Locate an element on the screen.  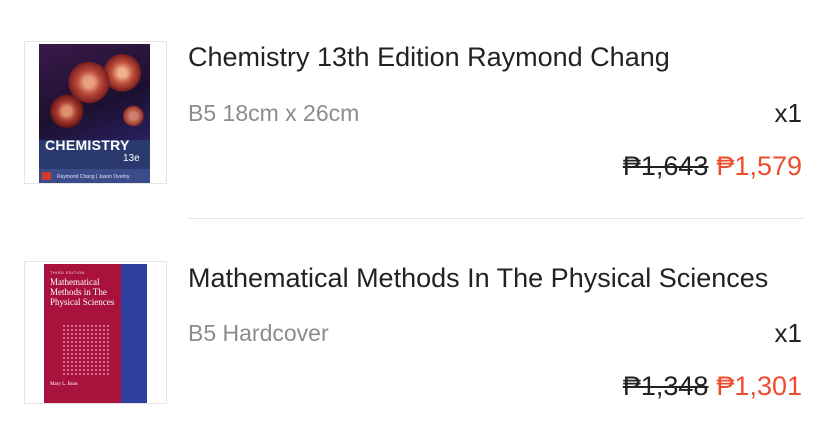
cover-author: Mary L. Boas is located at coordinates (64, 384).